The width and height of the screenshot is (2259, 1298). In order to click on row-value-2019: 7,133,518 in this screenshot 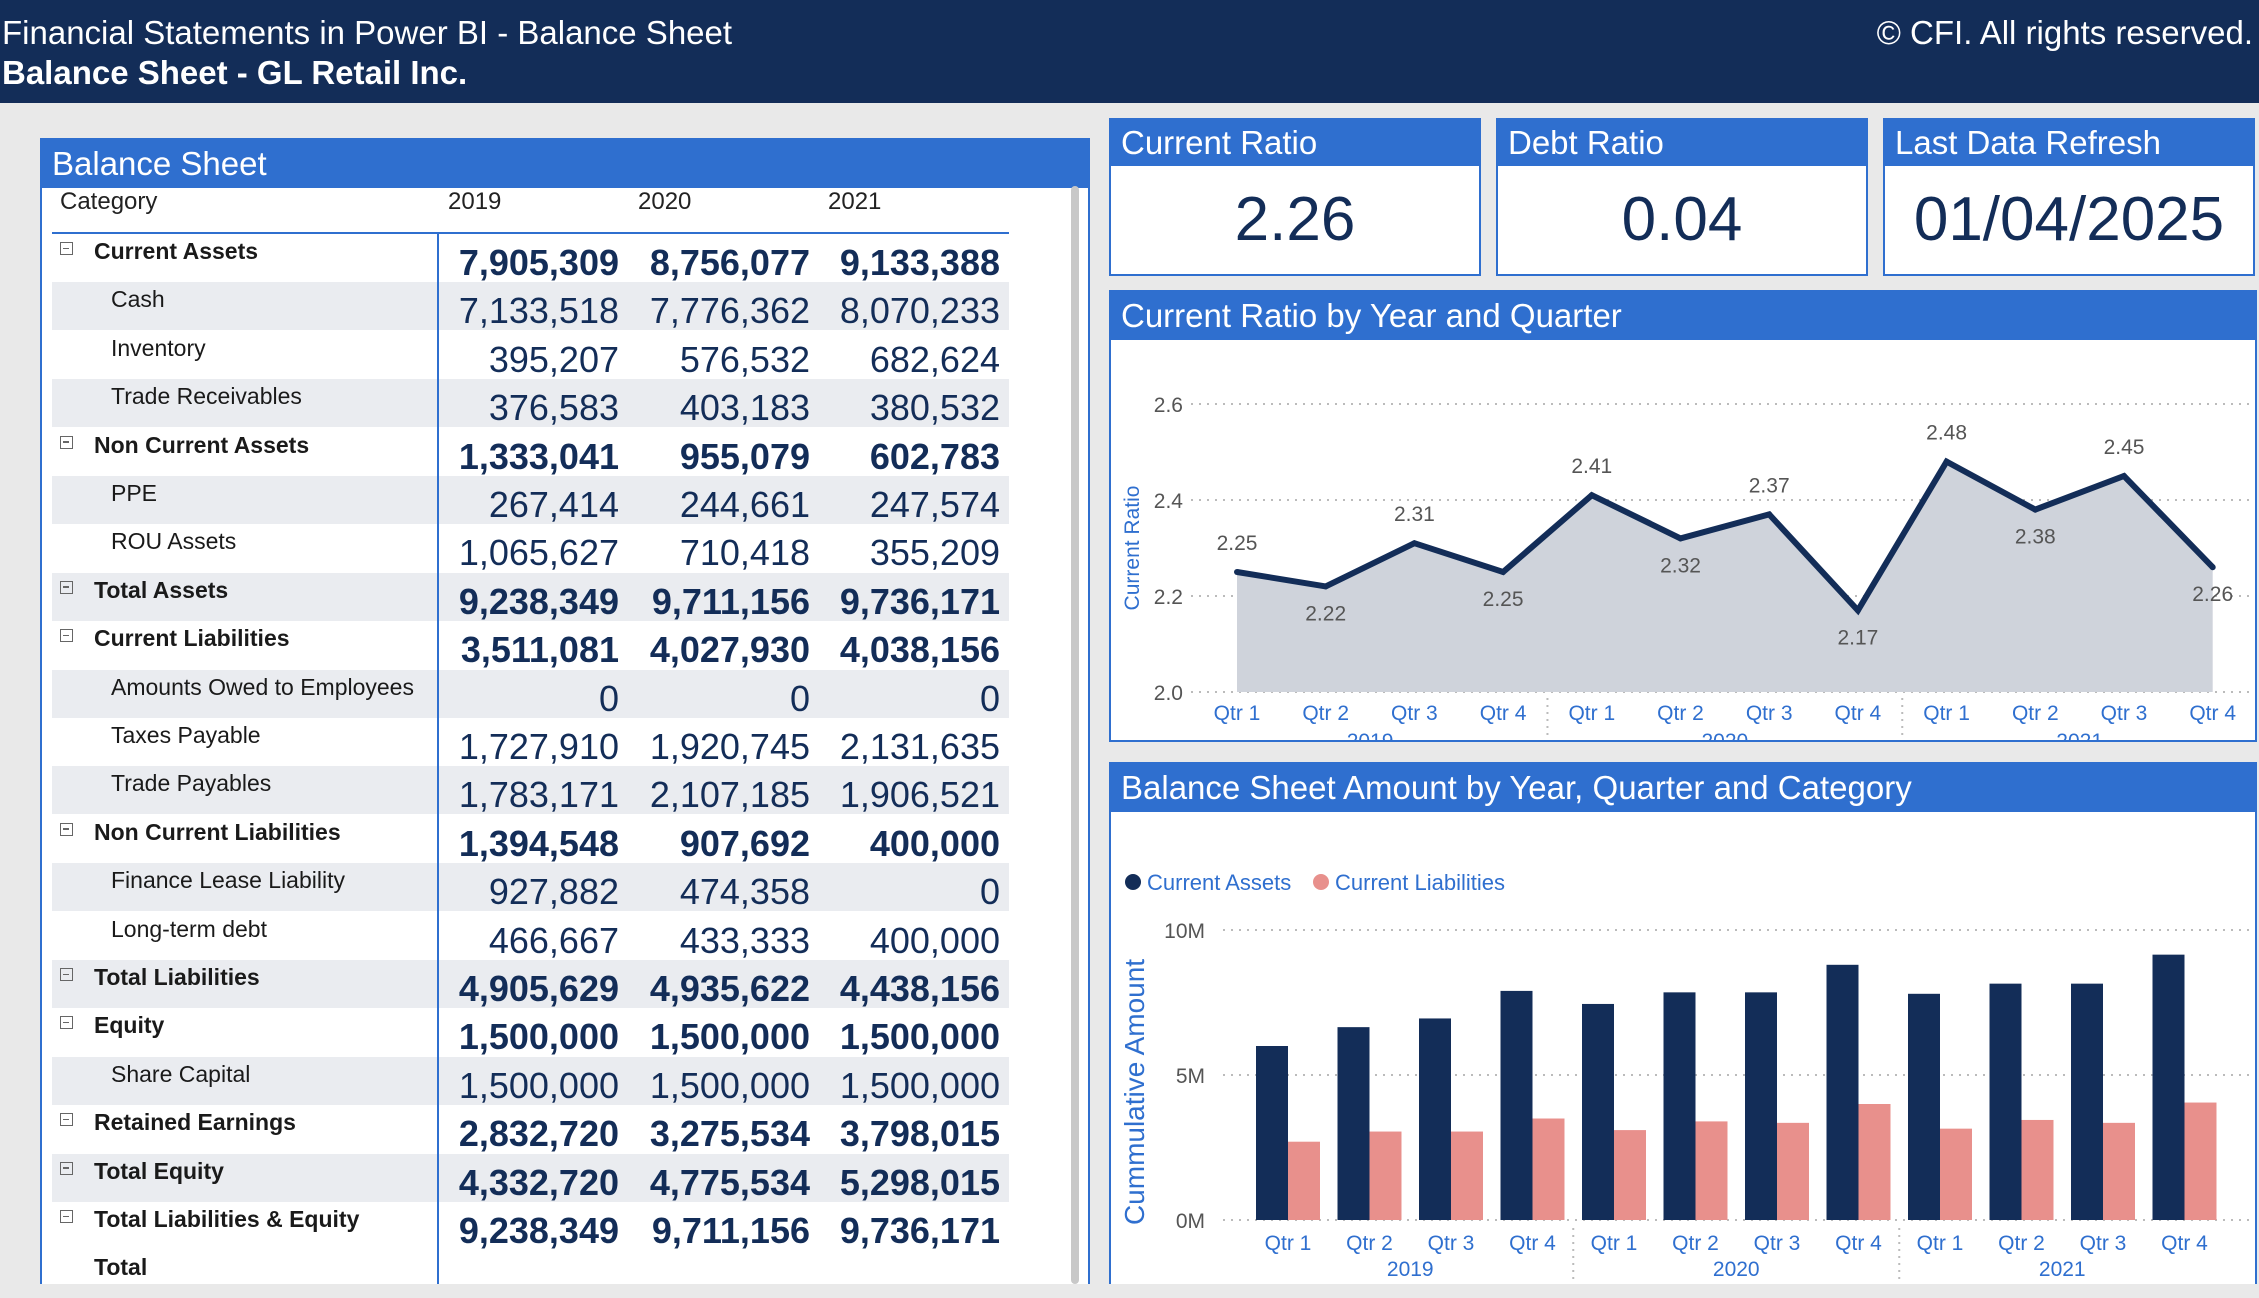, I will do `click(538, 311)`.